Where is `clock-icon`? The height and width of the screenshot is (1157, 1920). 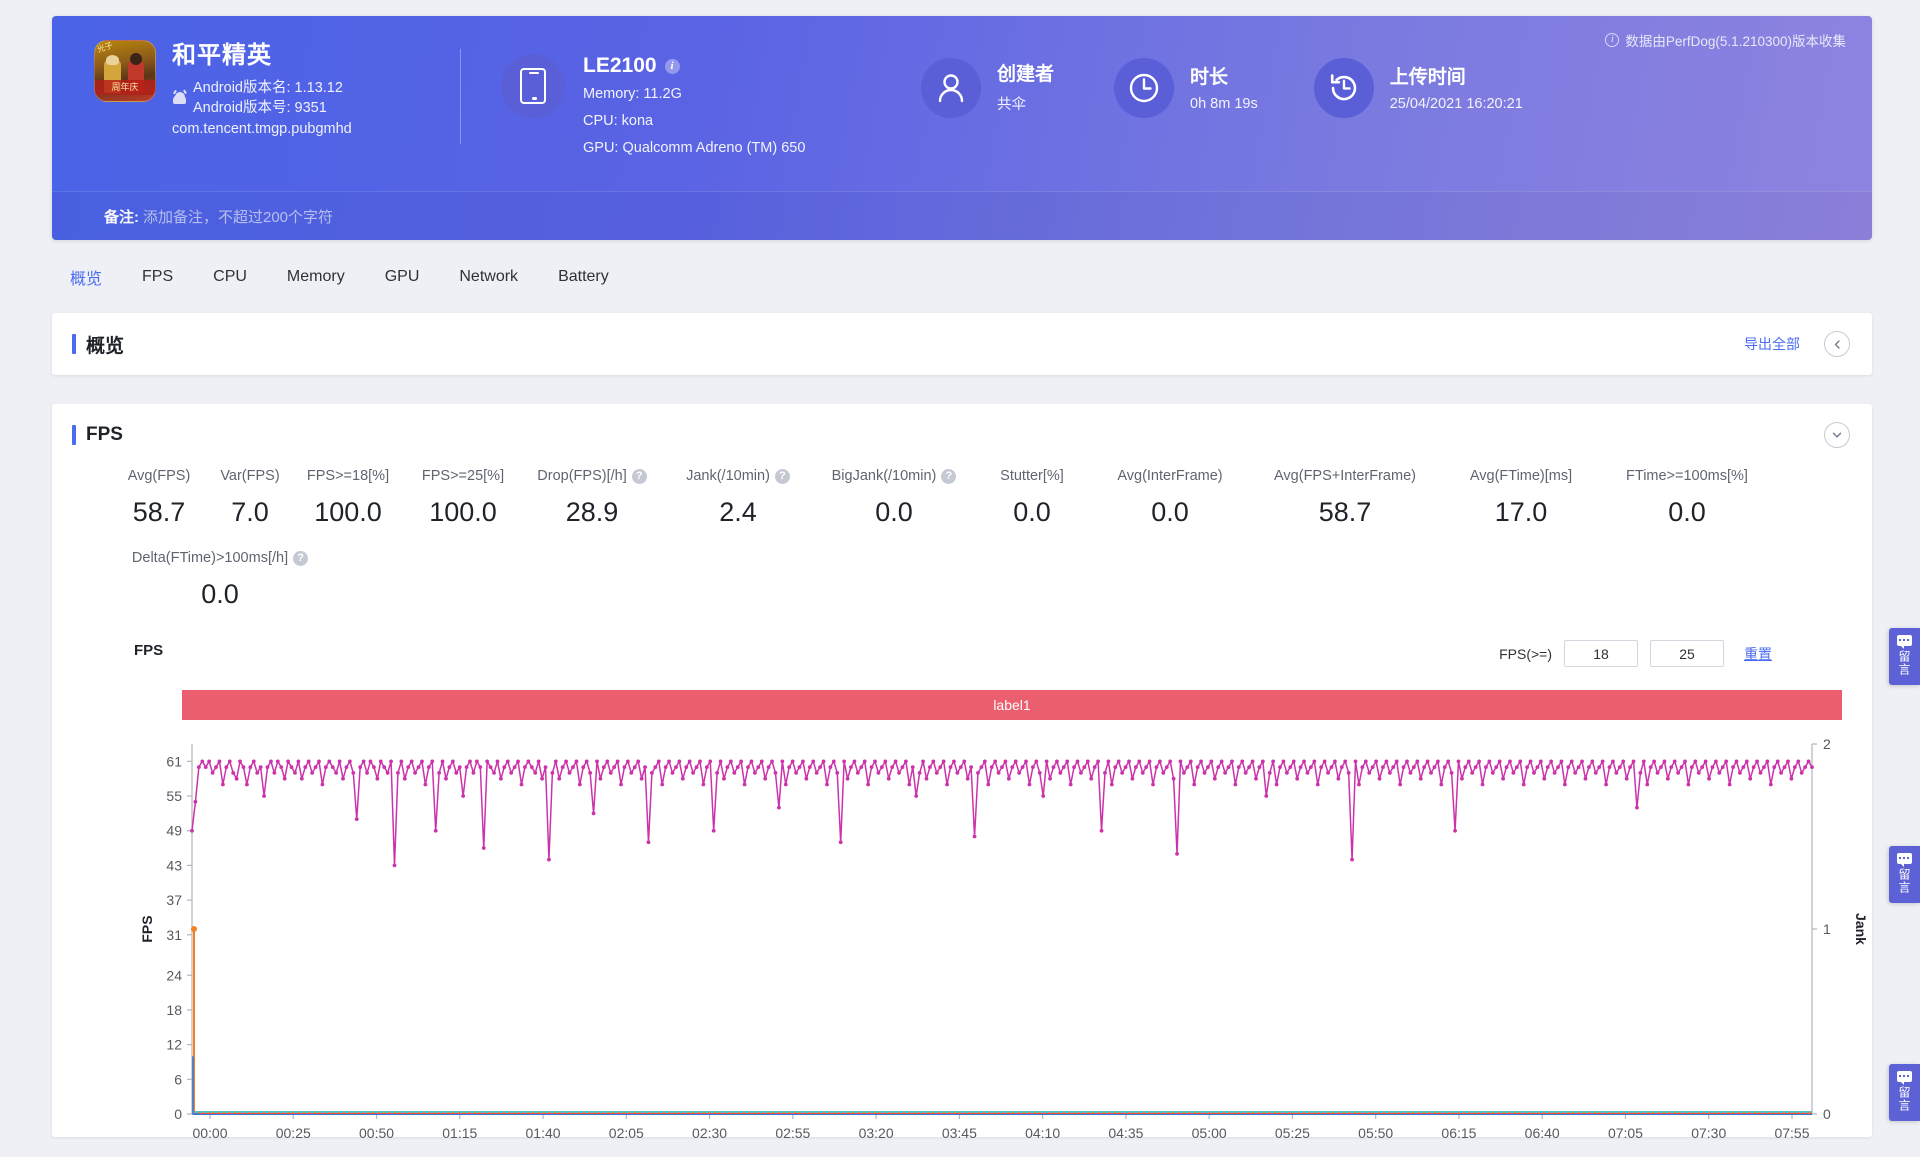
clock-icon is located at coordinates (1144, 88).